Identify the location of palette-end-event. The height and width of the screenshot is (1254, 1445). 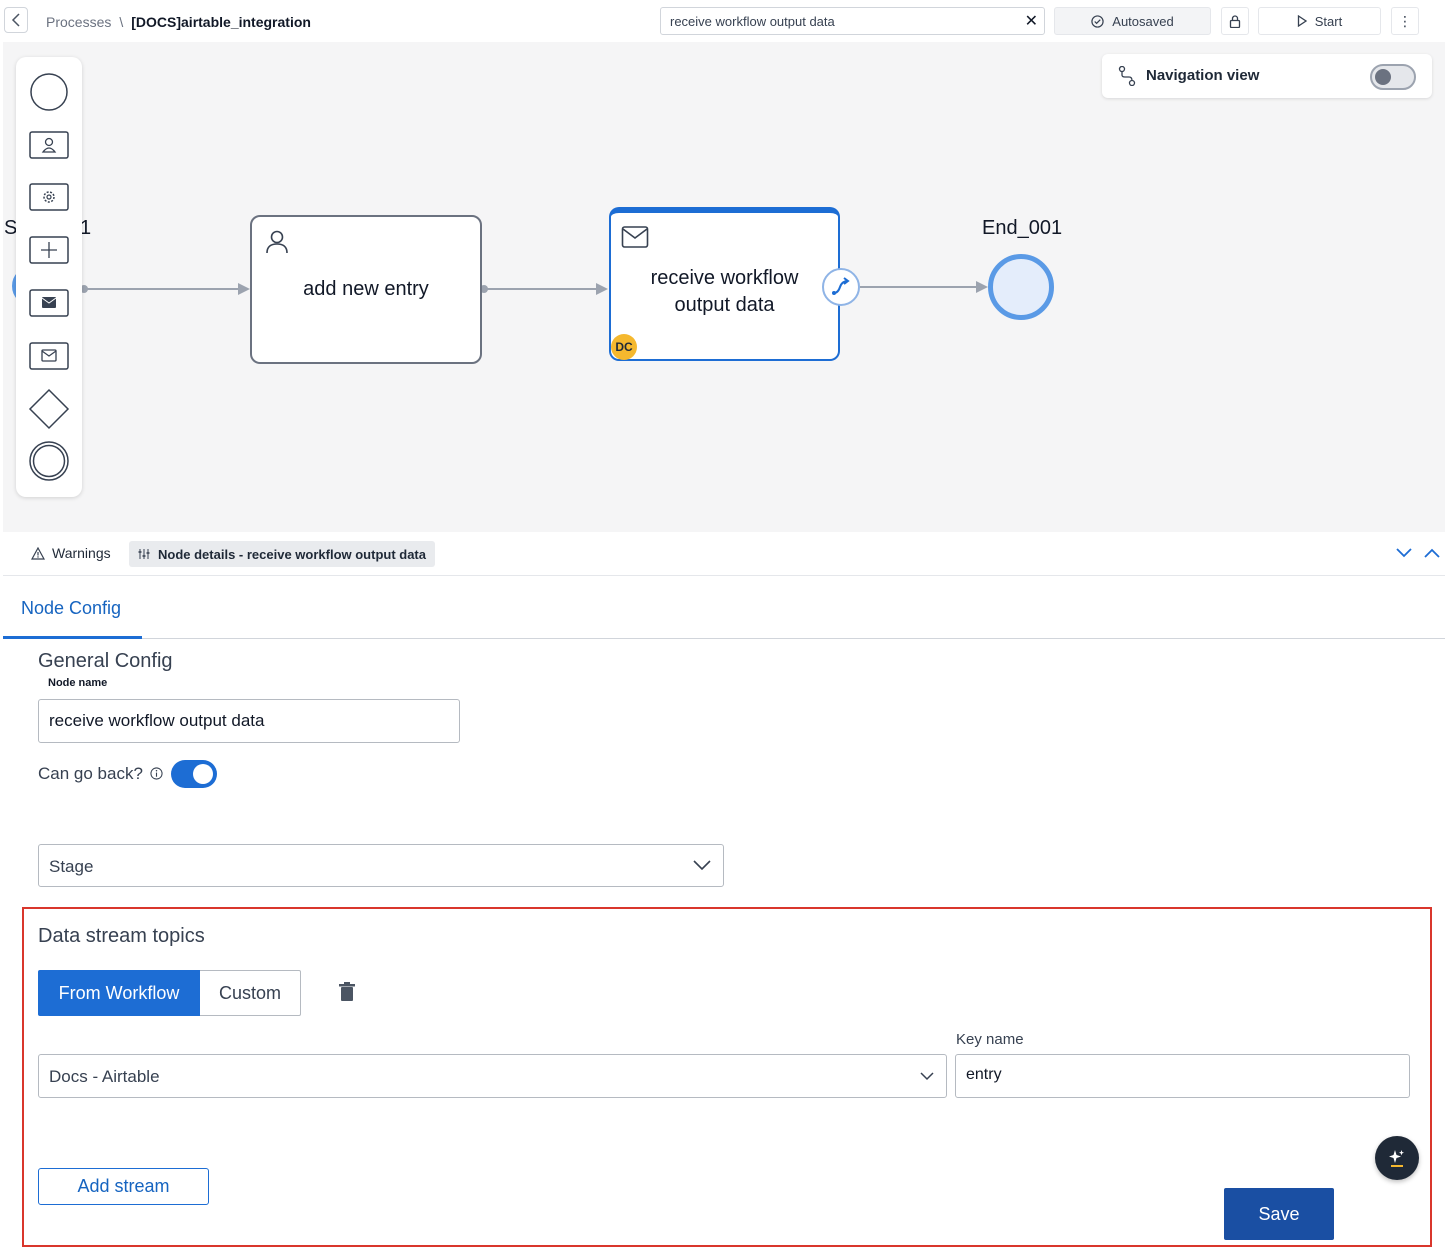
(49, 461).